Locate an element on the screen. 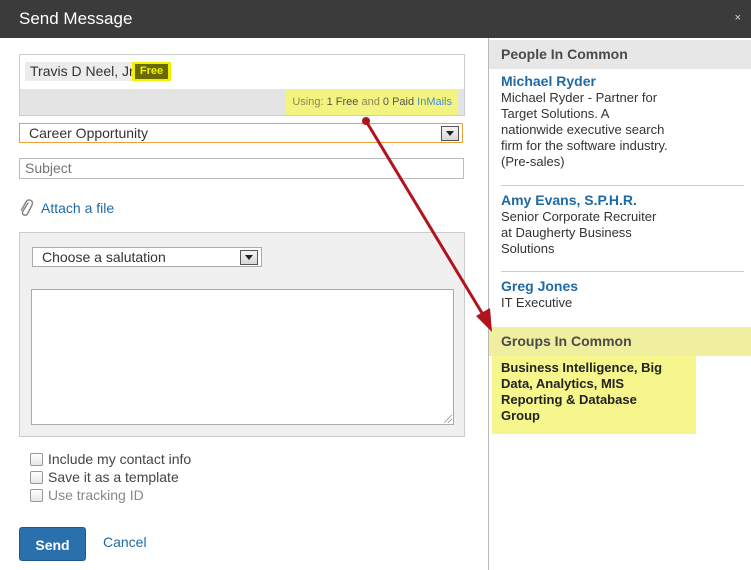  person-description-line: Target Solutions. A is located at coordinates (555, 113).